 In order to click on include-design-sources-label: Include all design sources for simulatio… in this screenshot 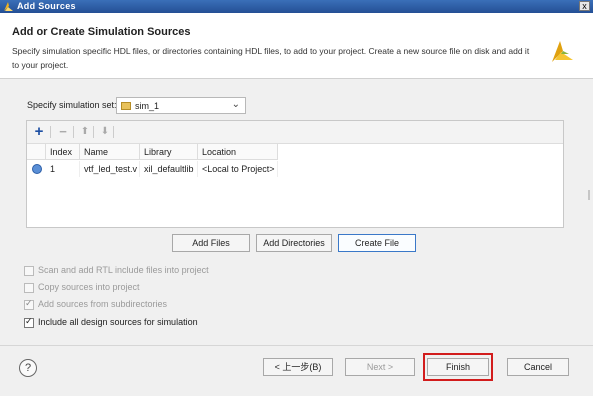, I will do `click(118, 322)`.